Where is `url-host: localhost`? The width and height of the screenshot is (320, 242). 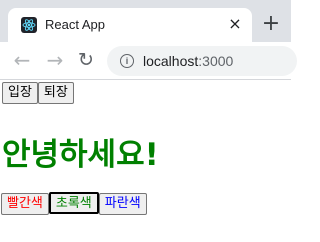
url-host: localhost is located at coordinates (171, 61).